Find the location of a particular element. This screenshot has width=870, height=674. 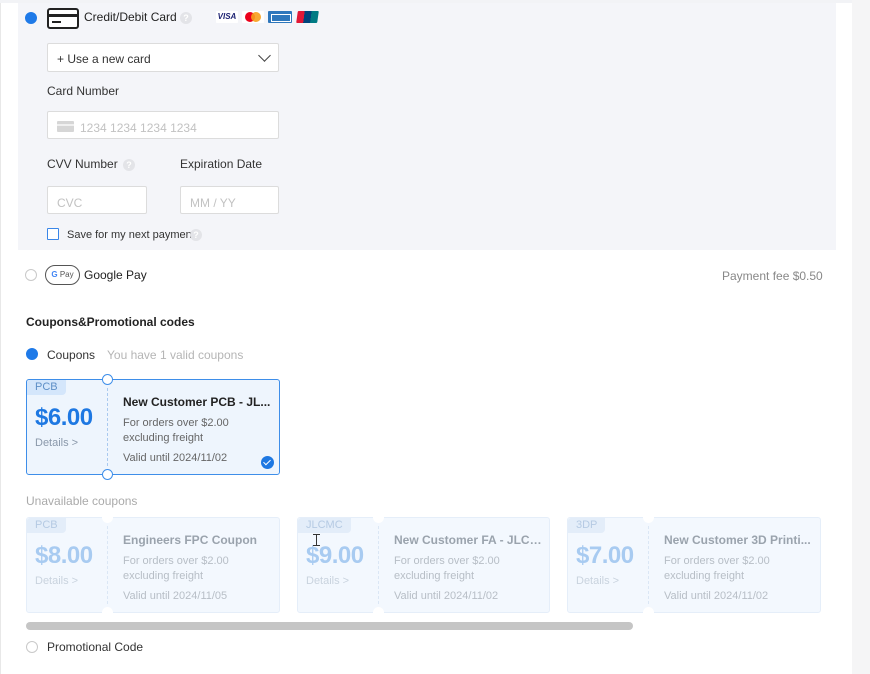

check-icon is located at coordinates (267, 462).